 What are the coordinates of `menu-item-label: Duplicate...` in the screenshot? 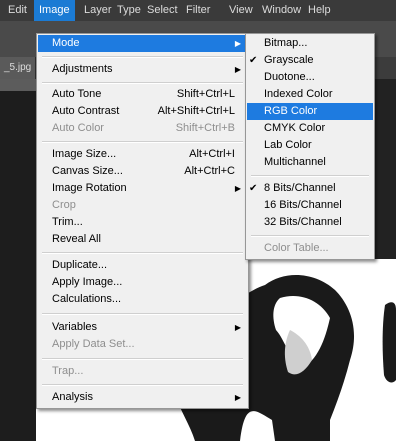 It's located at (80, 265).